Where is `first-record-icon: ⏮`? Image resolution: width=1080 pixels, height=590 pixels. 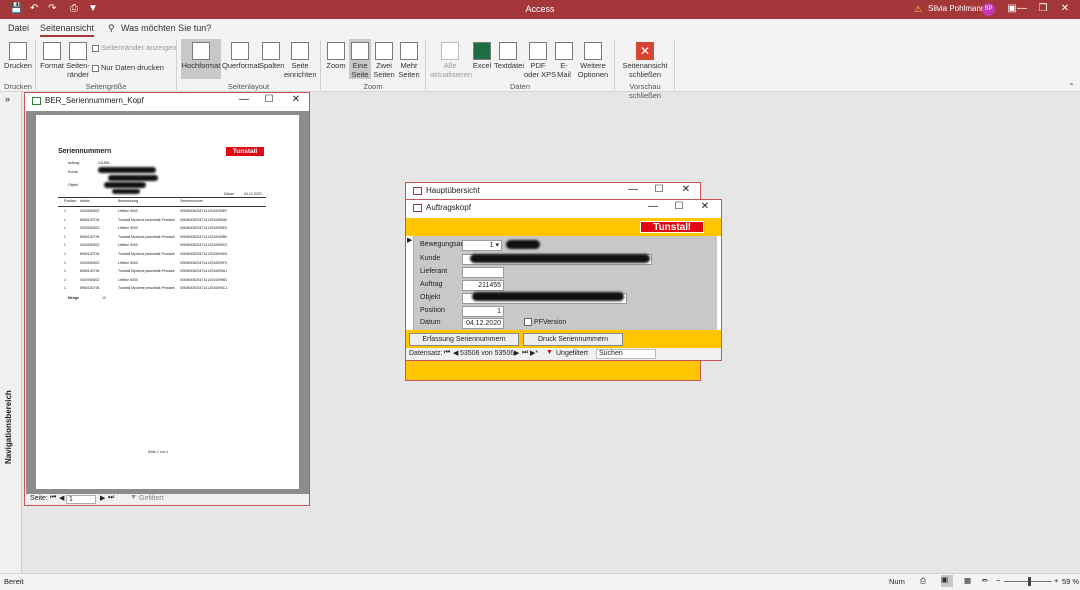 first-record-icon: ⏮ is located at coordinates (447, 353).